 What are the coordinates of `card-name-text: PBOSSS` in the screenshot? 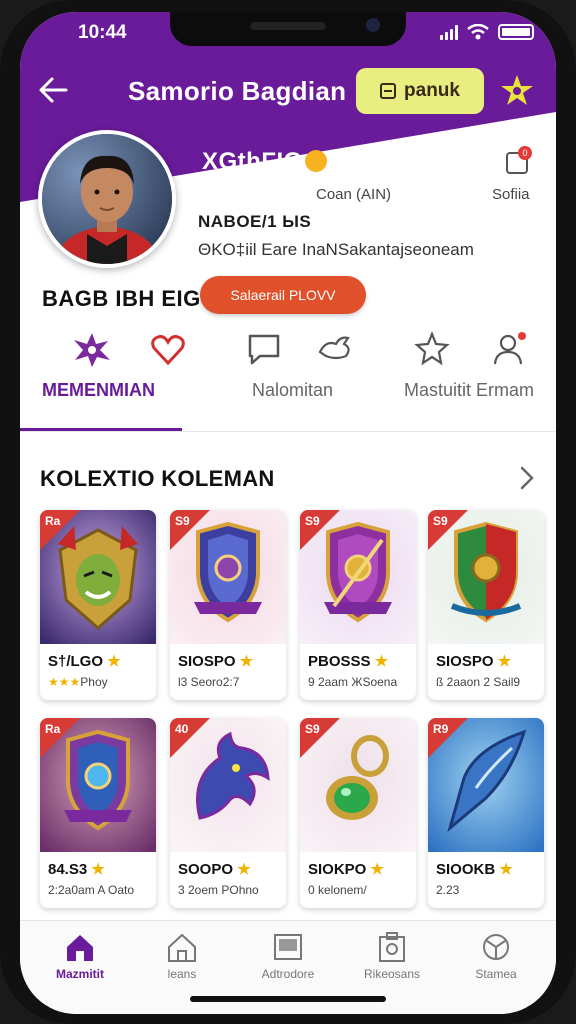 It's located at (339, 661).